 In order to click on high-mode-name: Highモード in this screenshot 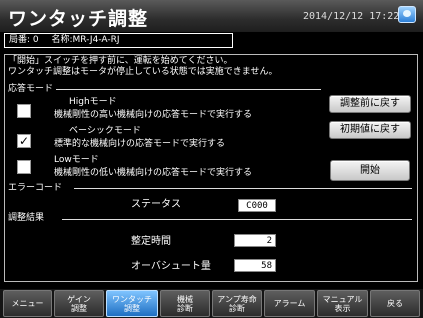, I will do `click(93, 102)`.